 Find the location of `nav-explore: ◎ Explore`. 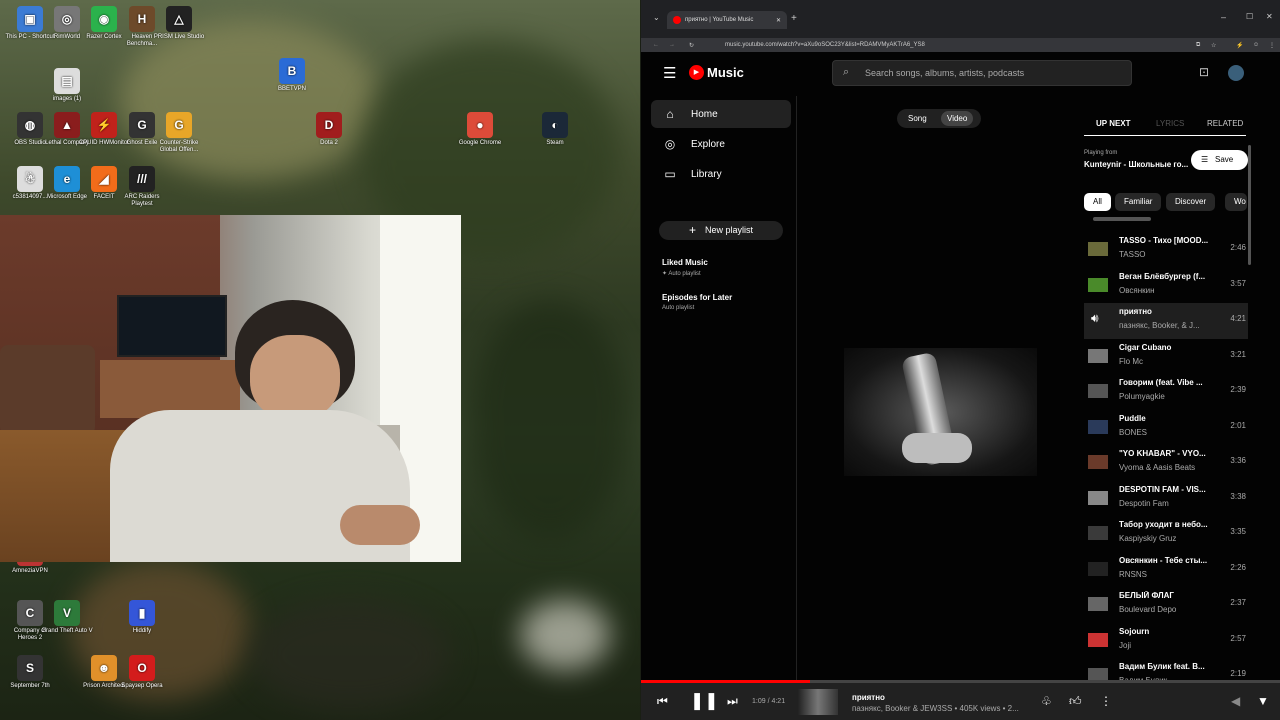

nav-explore: ◎ Explore is located at coordinates (721, 144).